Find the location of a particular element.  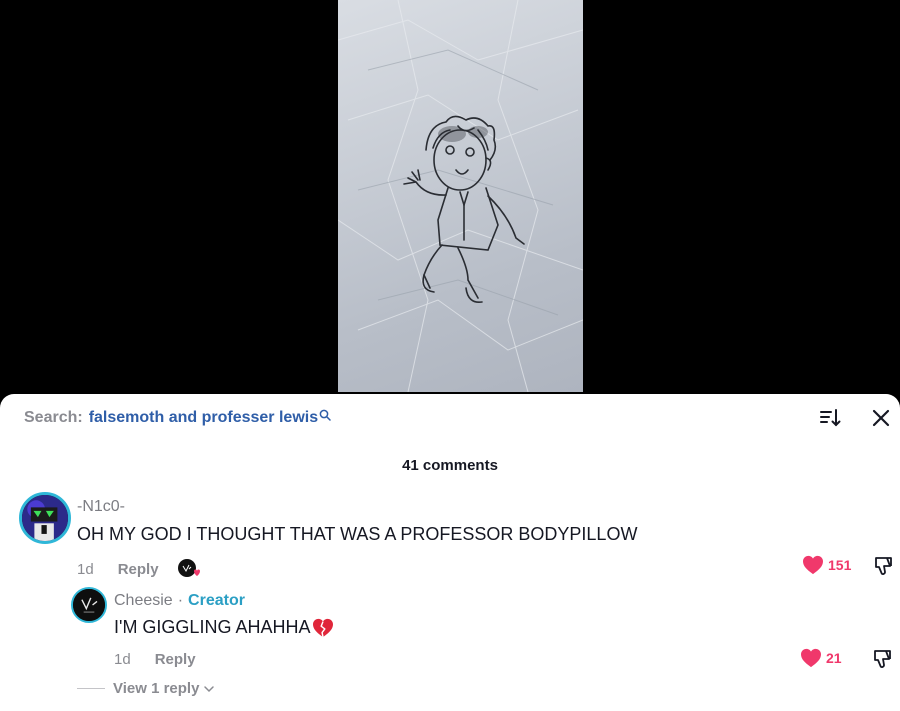

reply-time: 1d is located at coordinates (122, 659).